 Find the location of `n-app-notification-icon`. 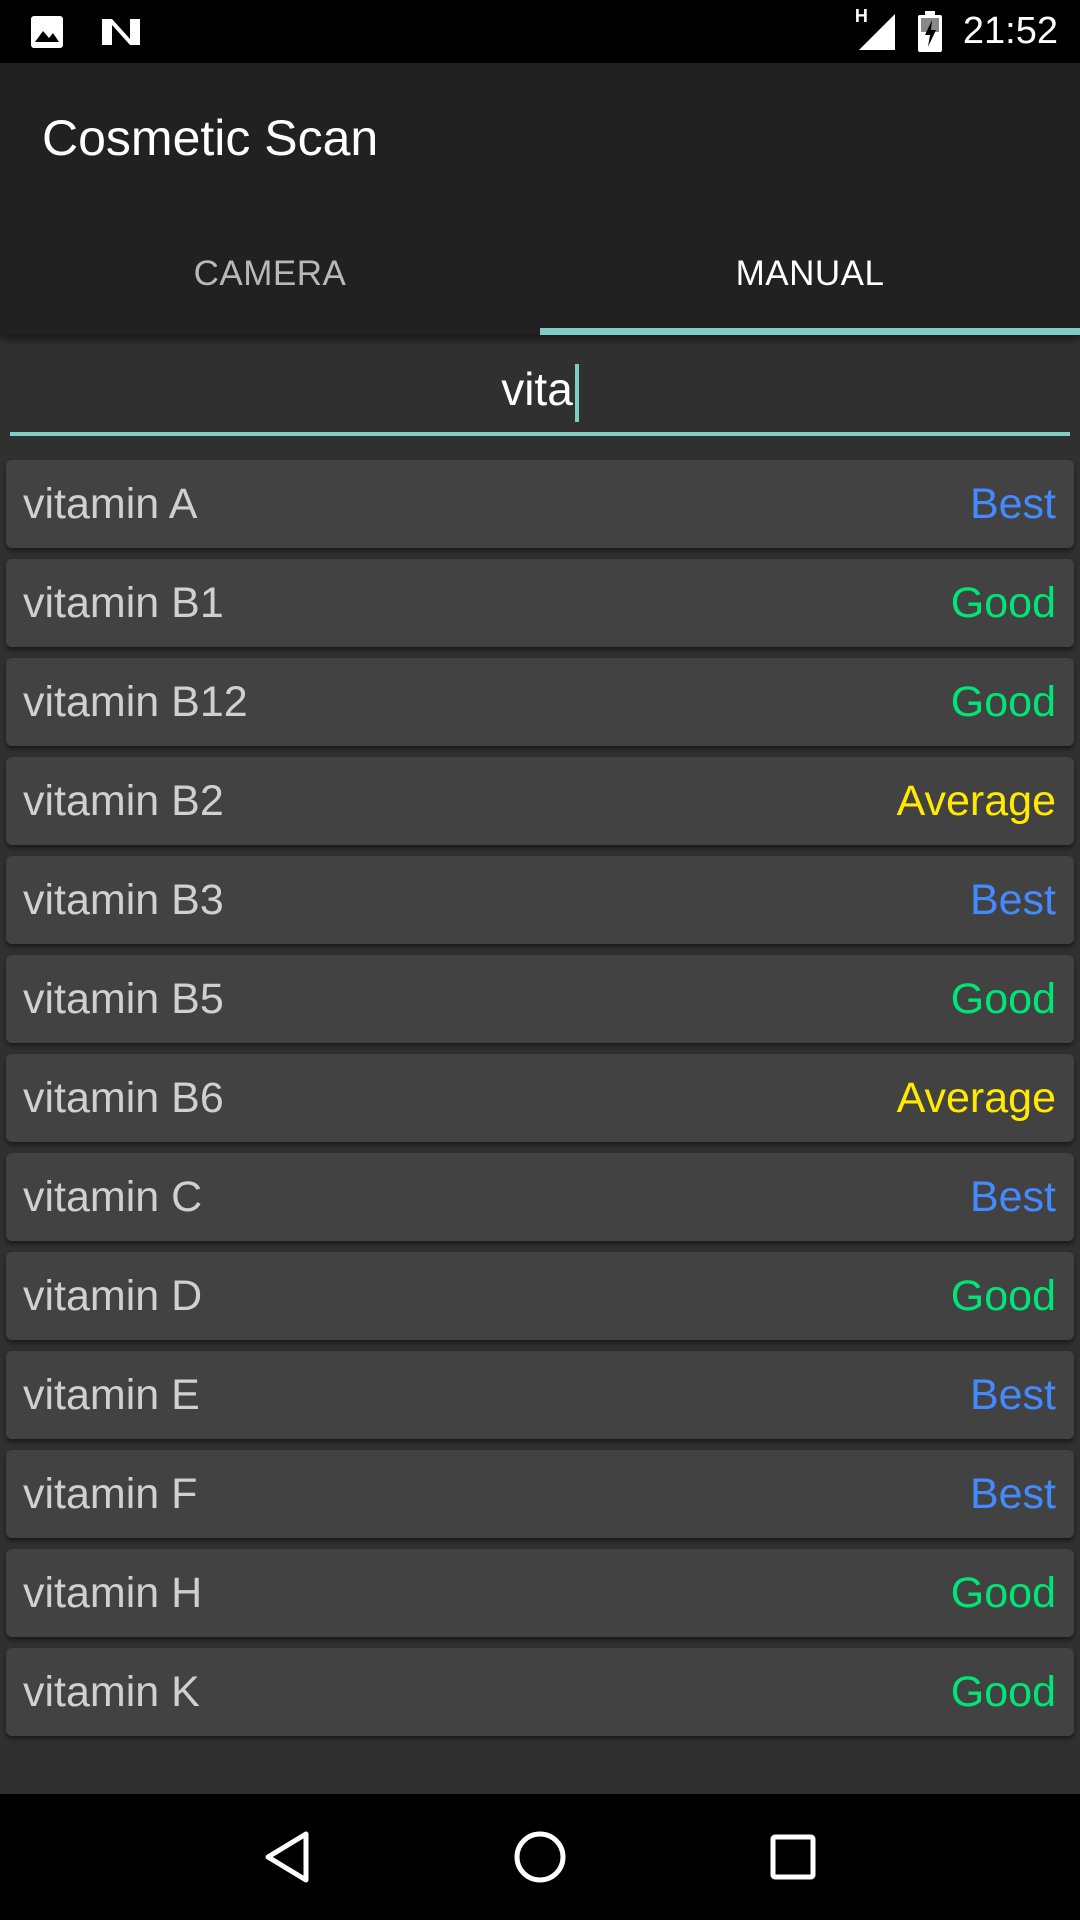

n-app-notification-icon is located at coordinates (121, 32).